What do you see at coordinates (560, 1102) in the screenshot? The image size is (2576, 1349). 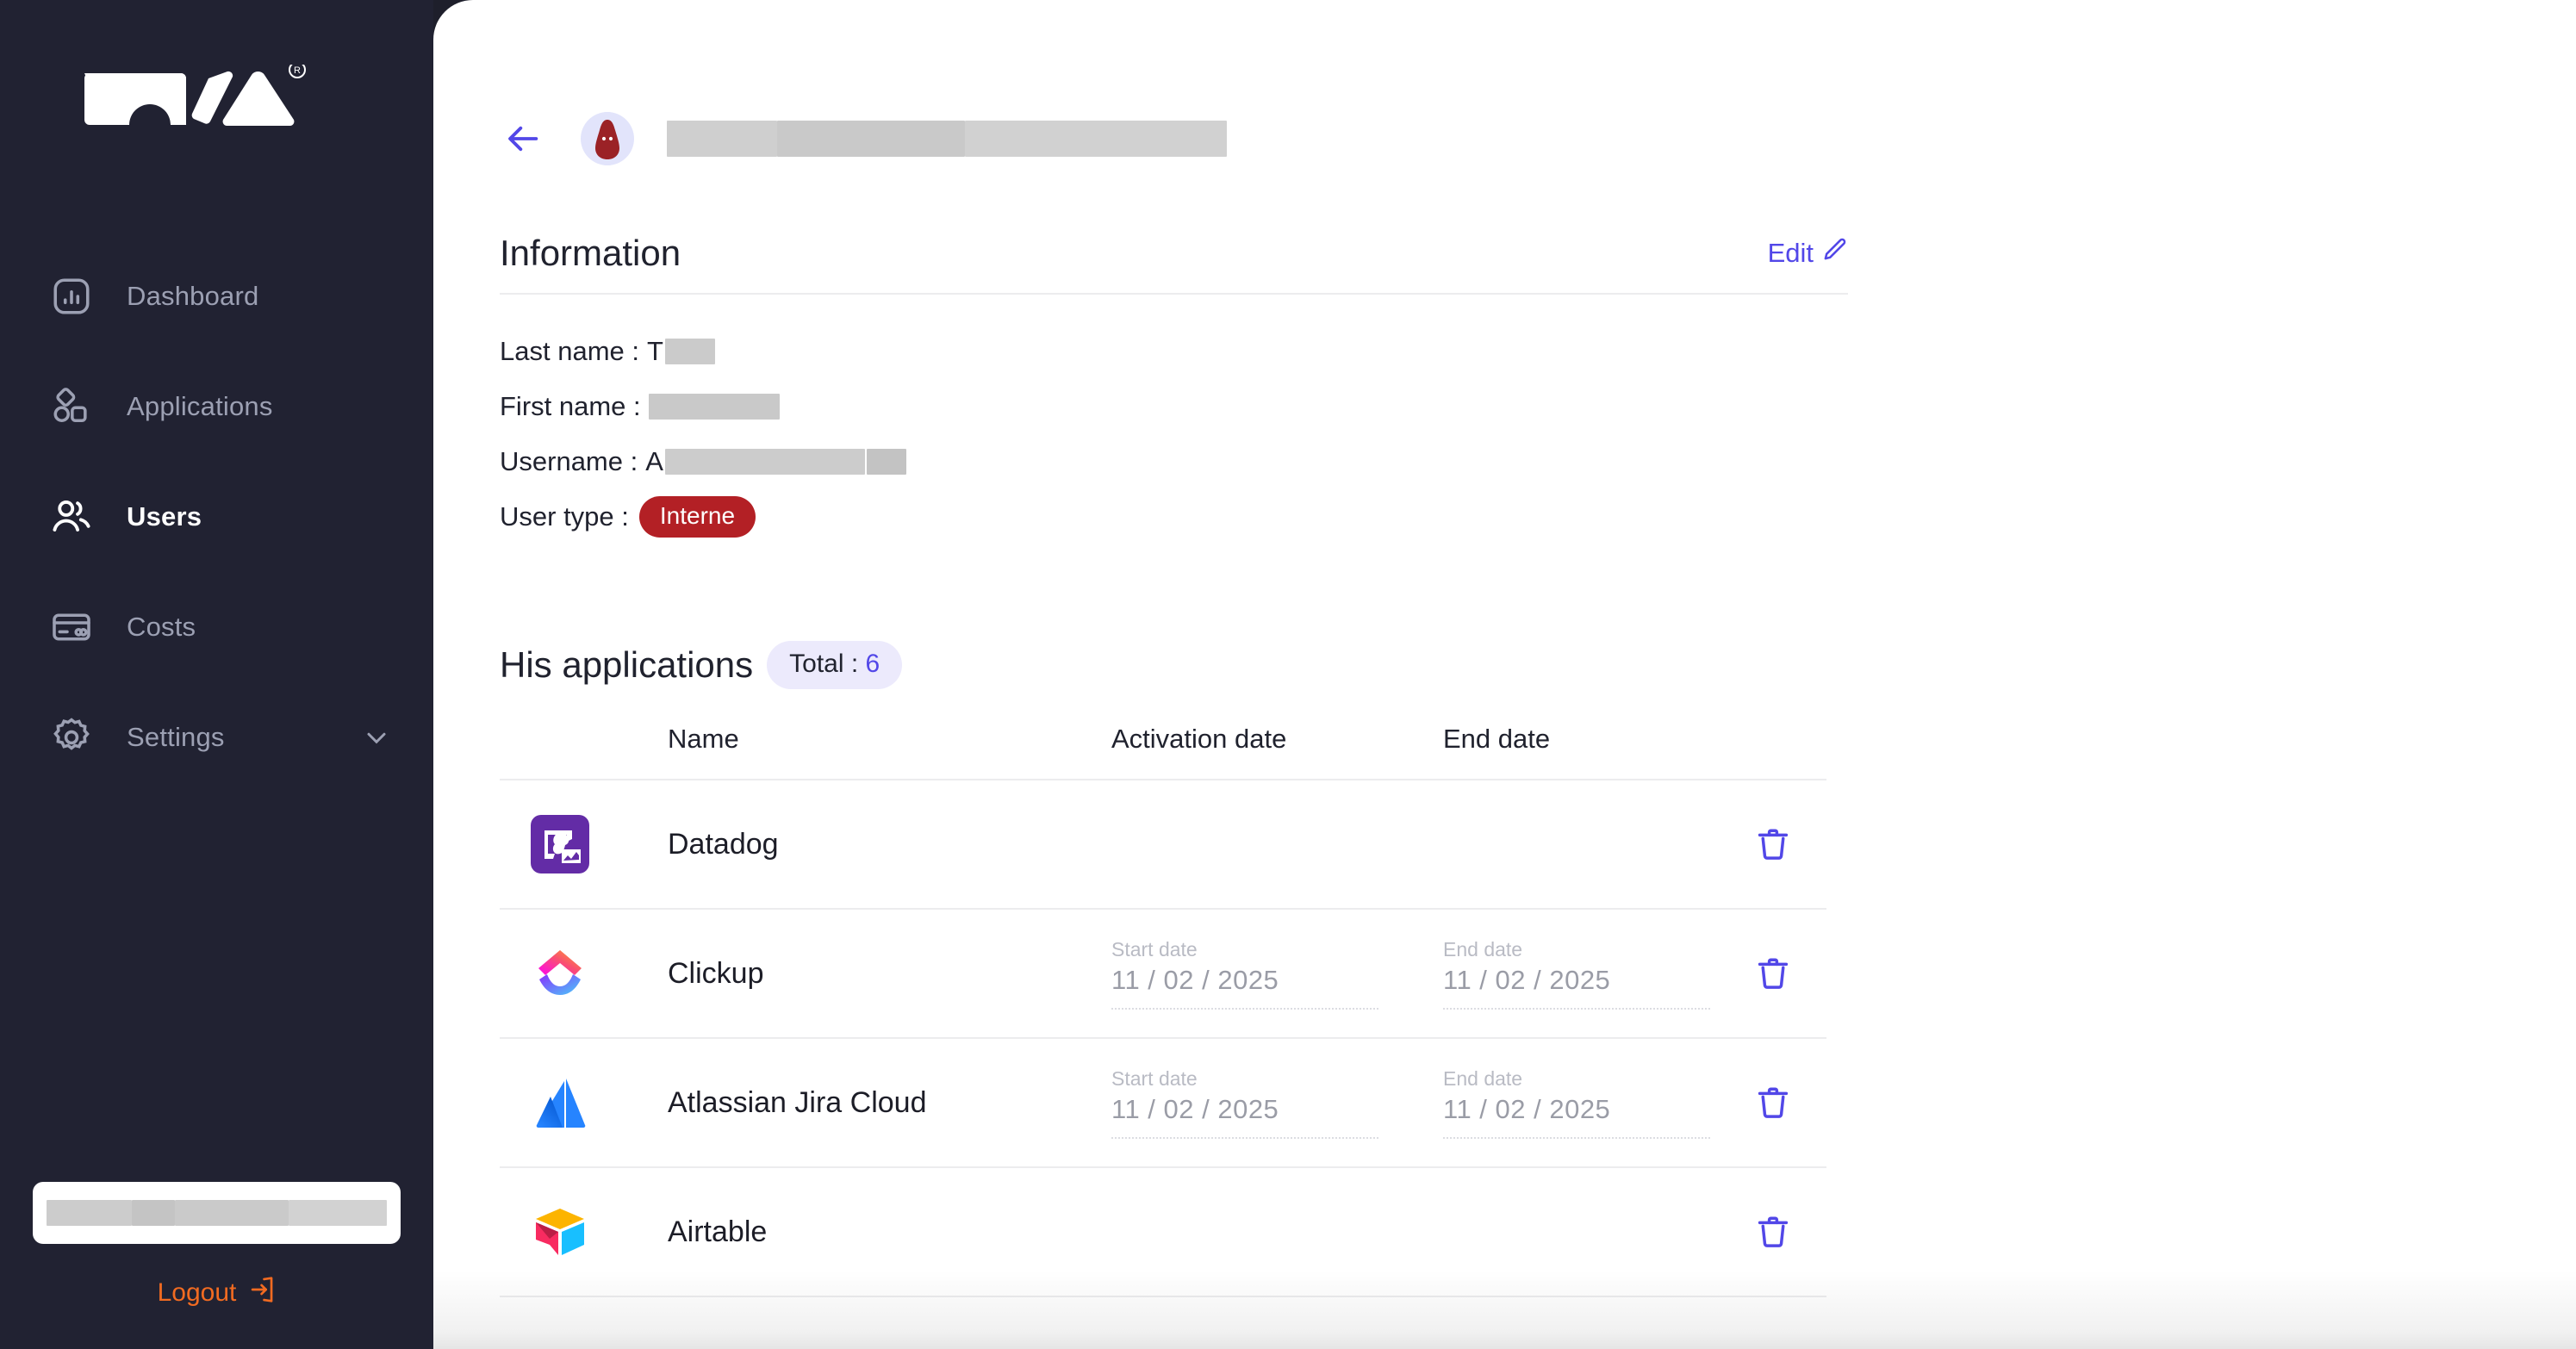 I see `atlassian-logo` at bounding box center [560, 1102].